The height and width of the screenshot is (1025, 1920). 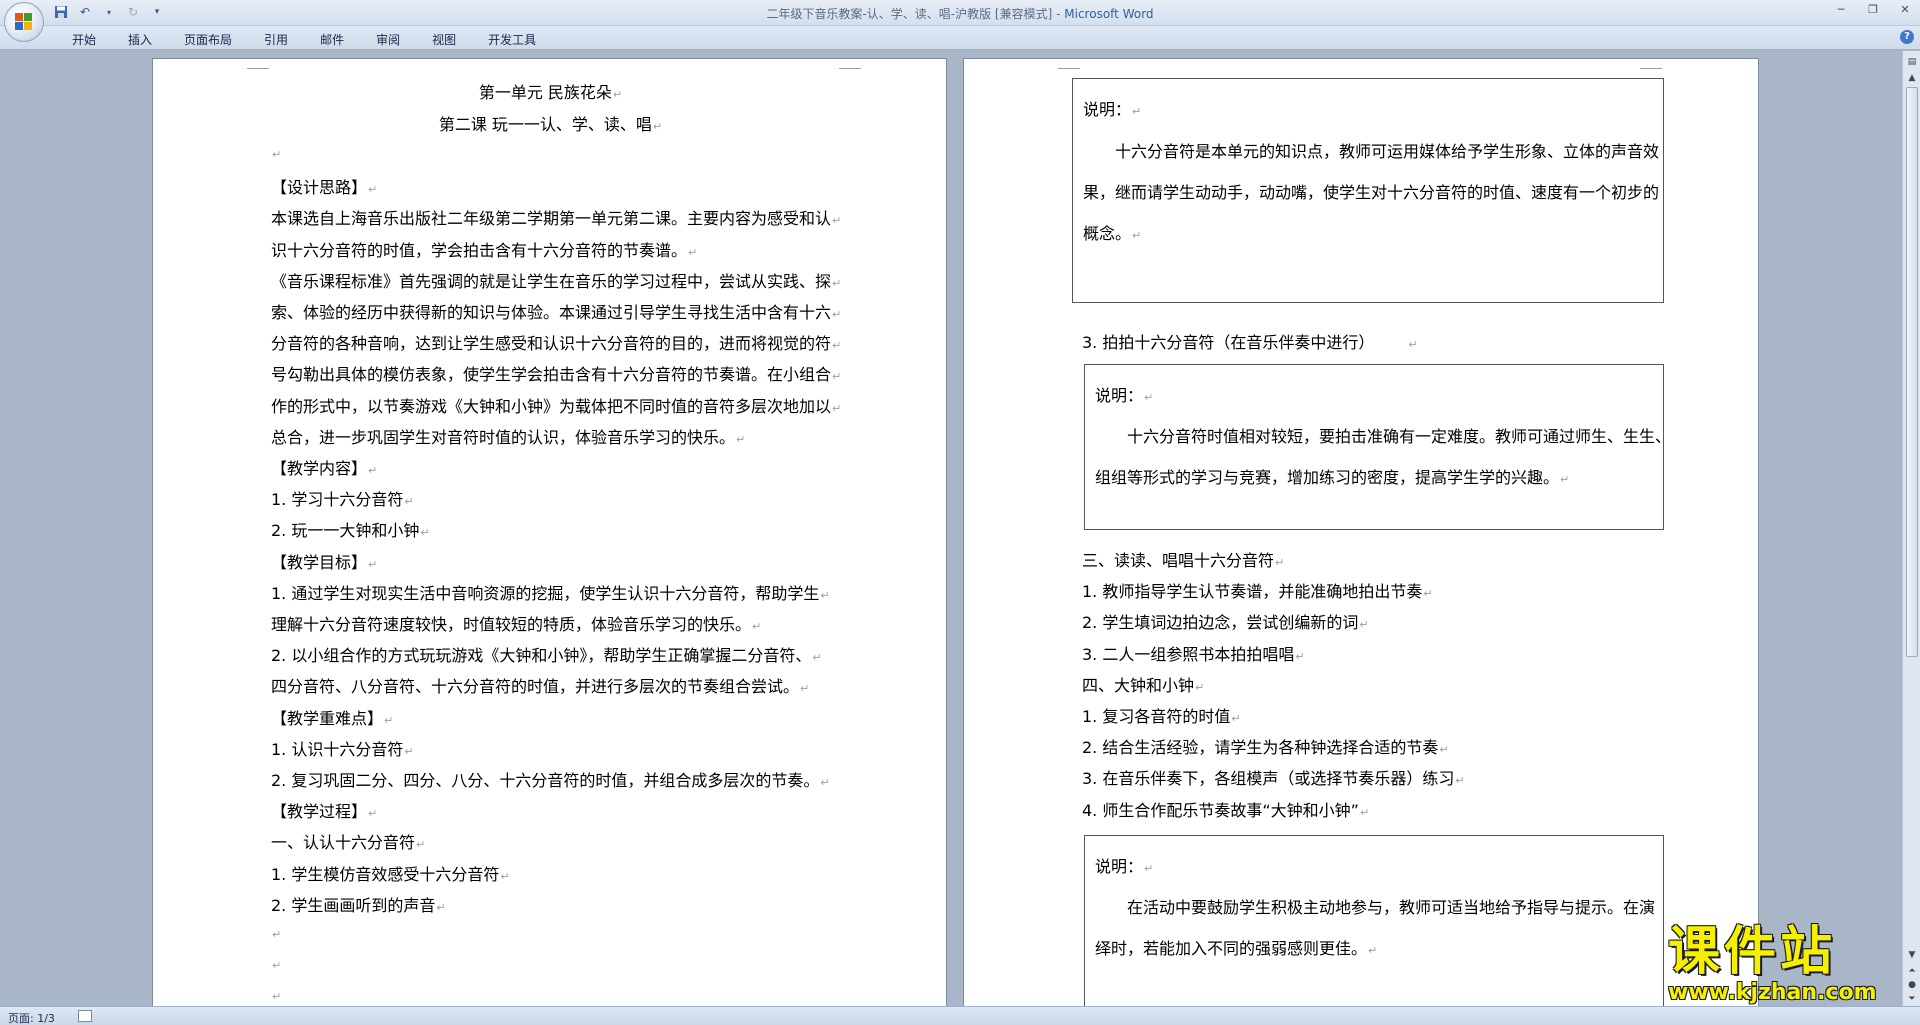 I want to click on body-line-text: 1. 认识十六分音符, so click(x=337, y=749).